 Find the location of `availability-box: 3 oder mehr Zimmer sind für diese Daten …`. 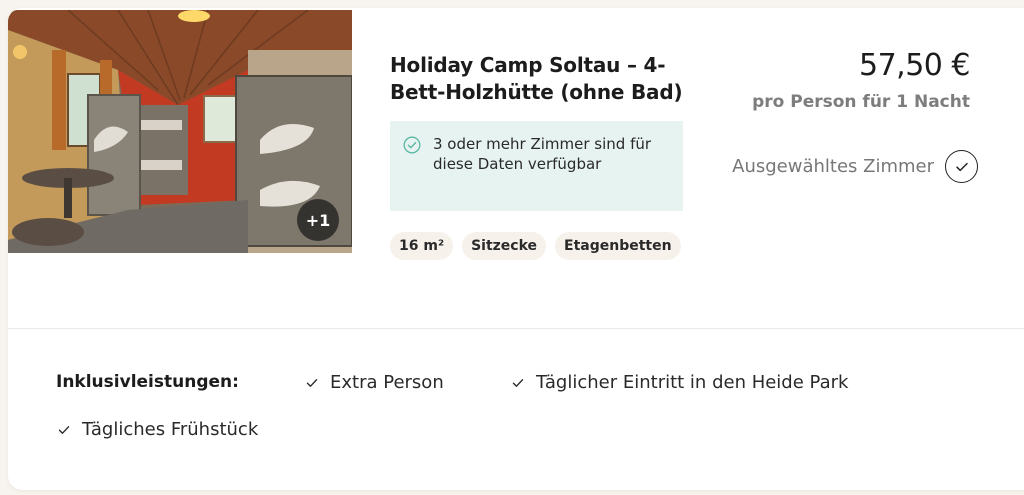

availability-box: 3 oder mehr Zimmer sind für diese Daten … is located at coordinates (536, 166).